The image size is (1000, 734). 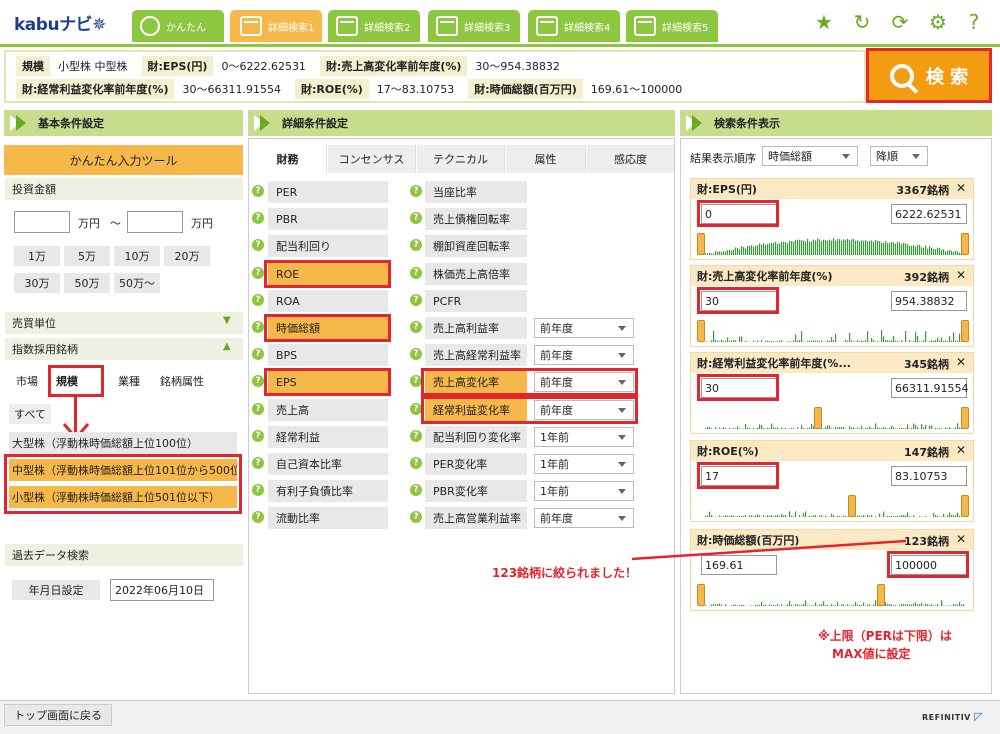 What do you see at coordinates (328, 246) in the screenshot?
I see `criterion-item: 配当利回り` at bounding box center [328, 246].